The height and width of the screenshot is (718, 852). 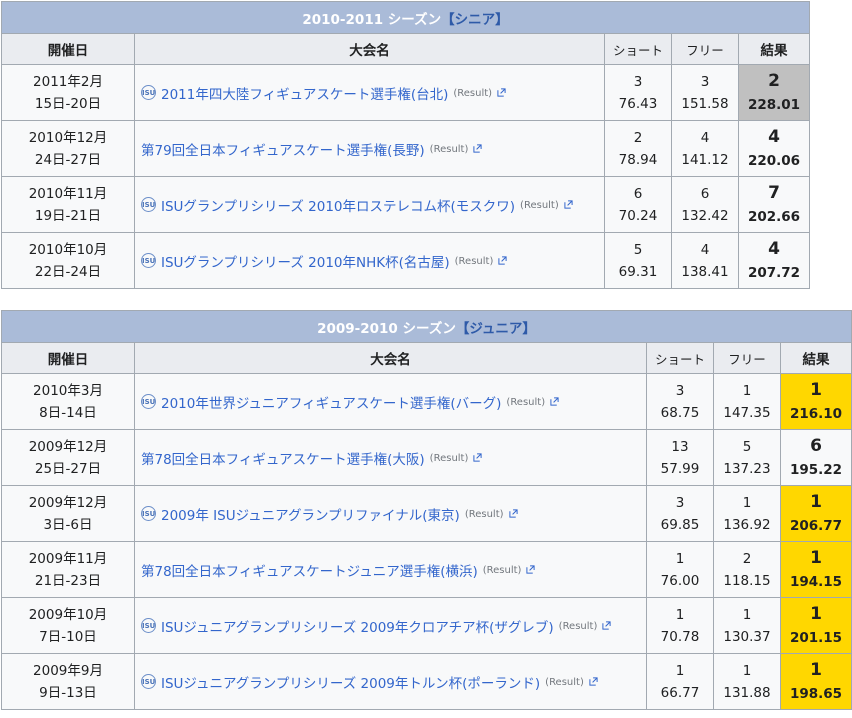 What do you see at coordinates (774, 260) in the screenshot?
I see `result-cell: 4 207.72` at bounding box center [774, 260].